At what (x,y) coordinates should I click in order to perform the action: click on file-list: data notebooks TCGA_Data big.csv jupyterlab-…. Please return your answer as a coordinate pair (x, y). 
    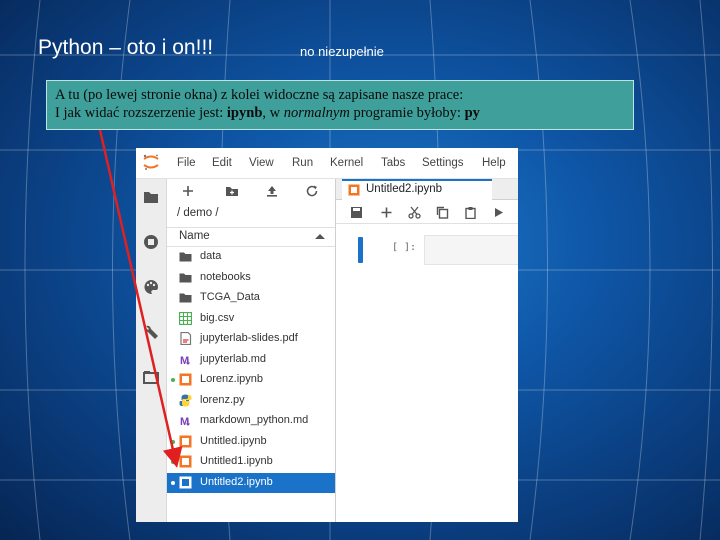
    Looking at the image, I should click on (251, 370).